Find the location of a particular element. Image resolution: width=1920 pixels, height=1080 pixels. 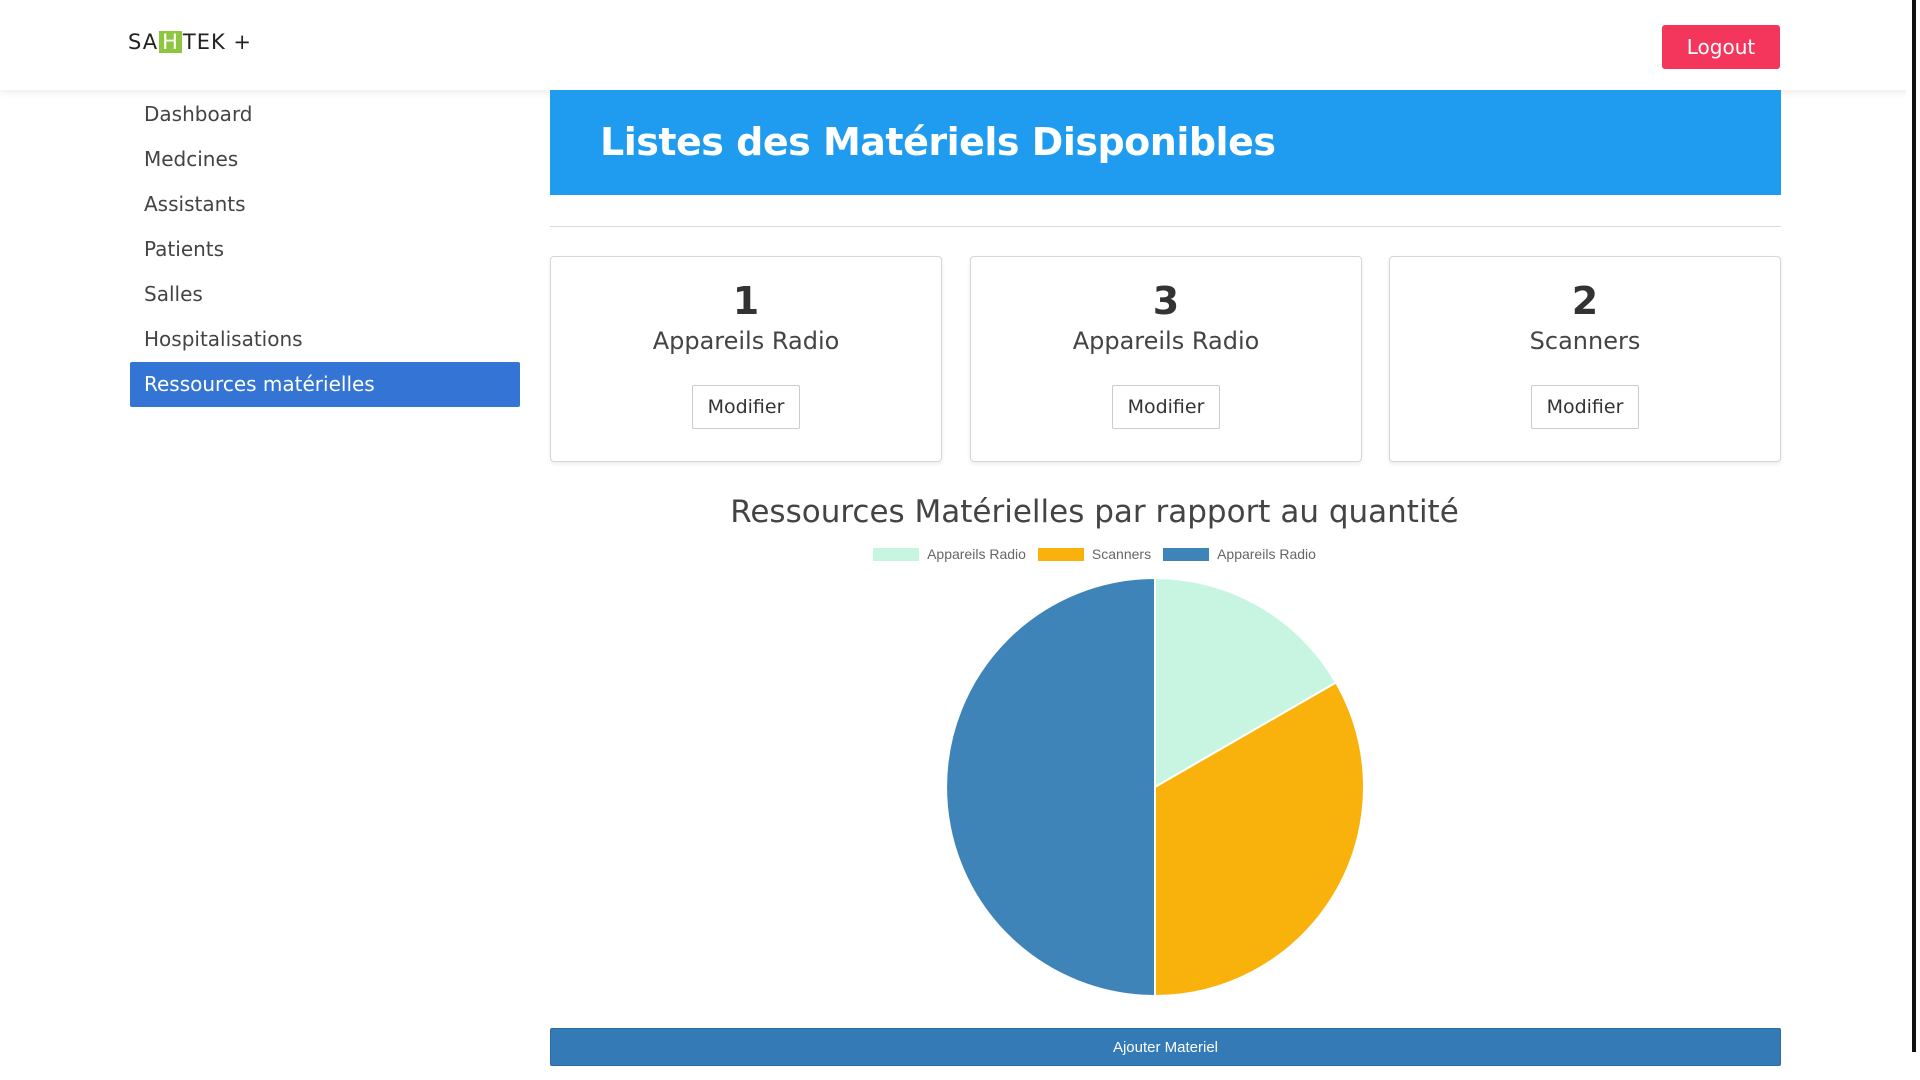

sidebar-item-salles: Salles is located at coordinates (325, 294).